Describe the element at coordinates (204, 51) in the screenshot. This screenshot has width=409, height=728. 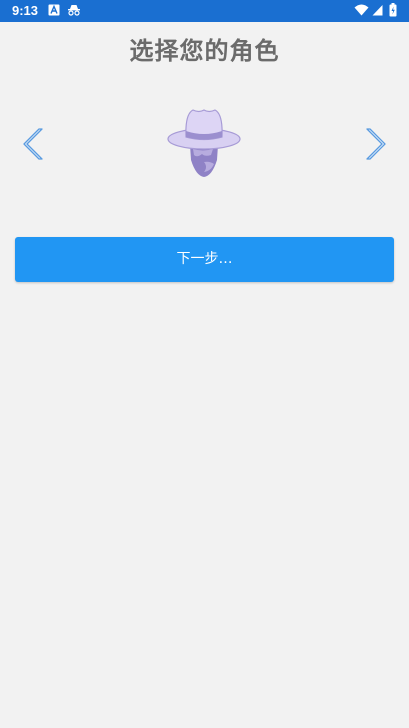
I see `page-title: 选择您的角色` at that location.